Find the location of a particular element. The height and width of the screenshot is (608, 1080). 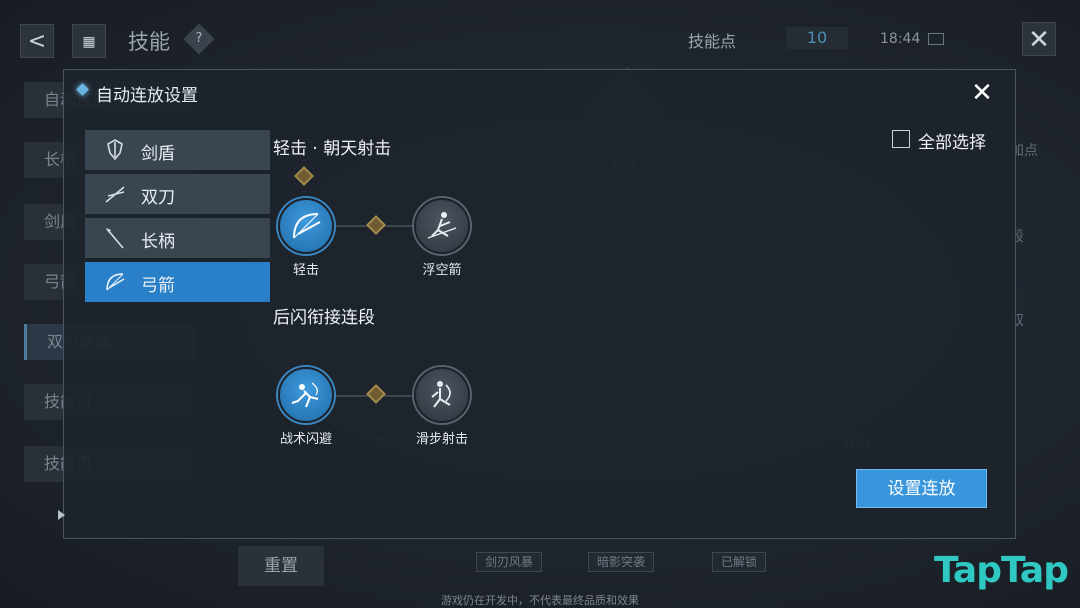

bow-shot-icon is located at coordinates (307, 226).